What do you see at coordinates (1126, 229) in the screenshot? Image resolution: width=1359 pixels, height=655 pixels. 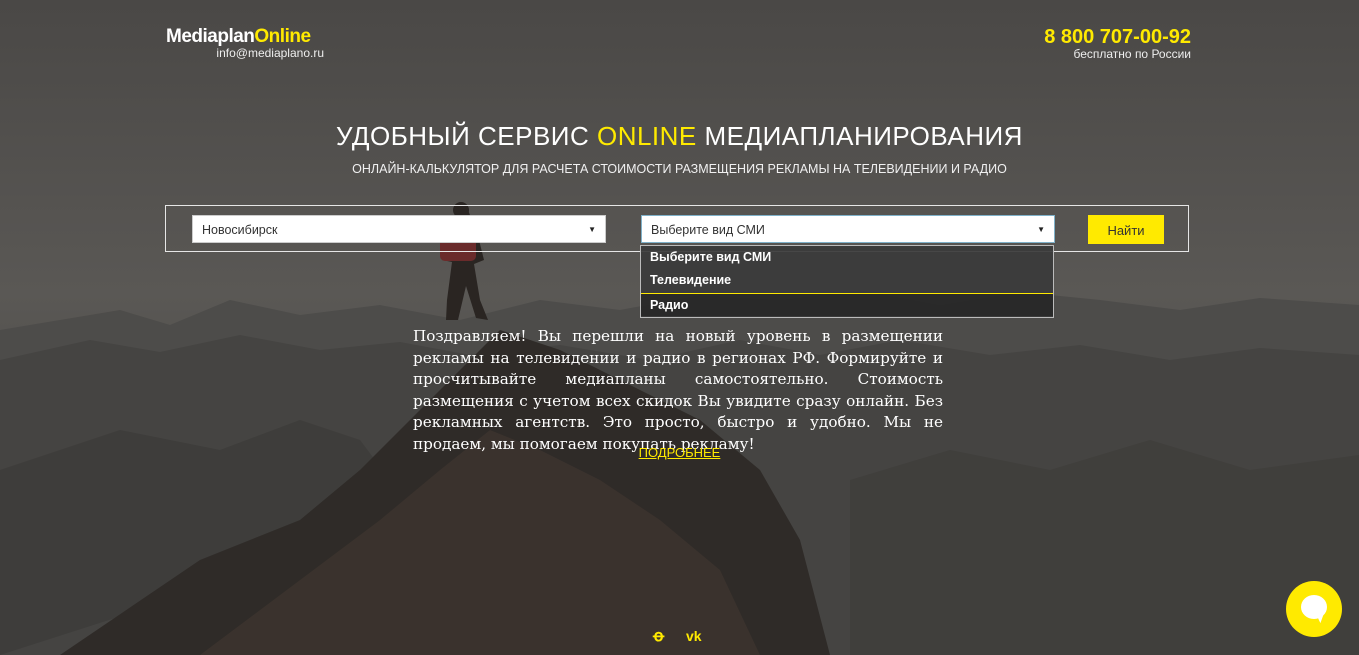 I see `search-button: Найти` at bounding box center [1126, 229].